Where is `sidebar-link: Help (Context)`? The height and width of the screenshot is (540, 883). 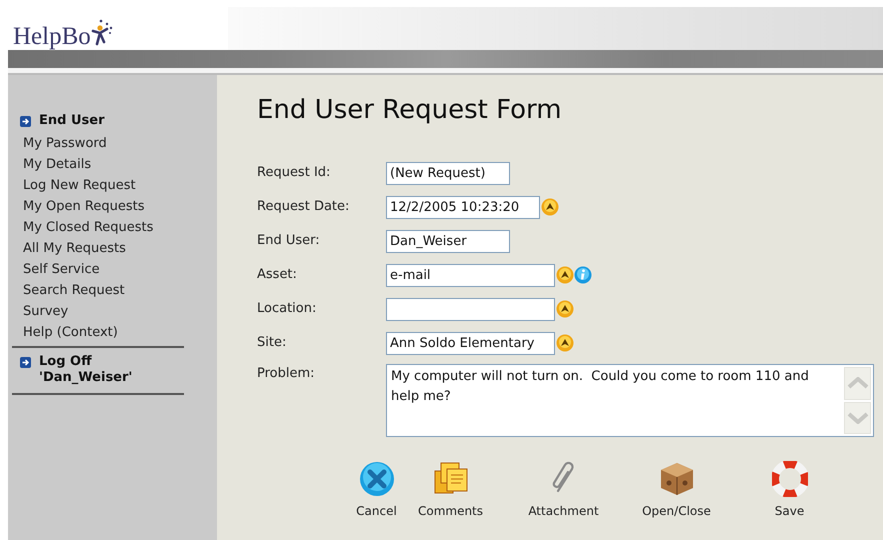 sidebar-link: Help (Context) is located at coordinates (114, 332).